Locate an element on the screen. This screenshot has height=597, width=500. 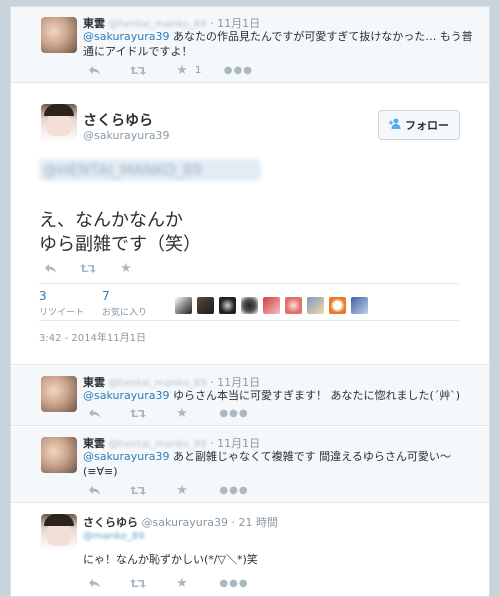
favorites-stat: 7 お気に入り is located at coordinates (124, 303).